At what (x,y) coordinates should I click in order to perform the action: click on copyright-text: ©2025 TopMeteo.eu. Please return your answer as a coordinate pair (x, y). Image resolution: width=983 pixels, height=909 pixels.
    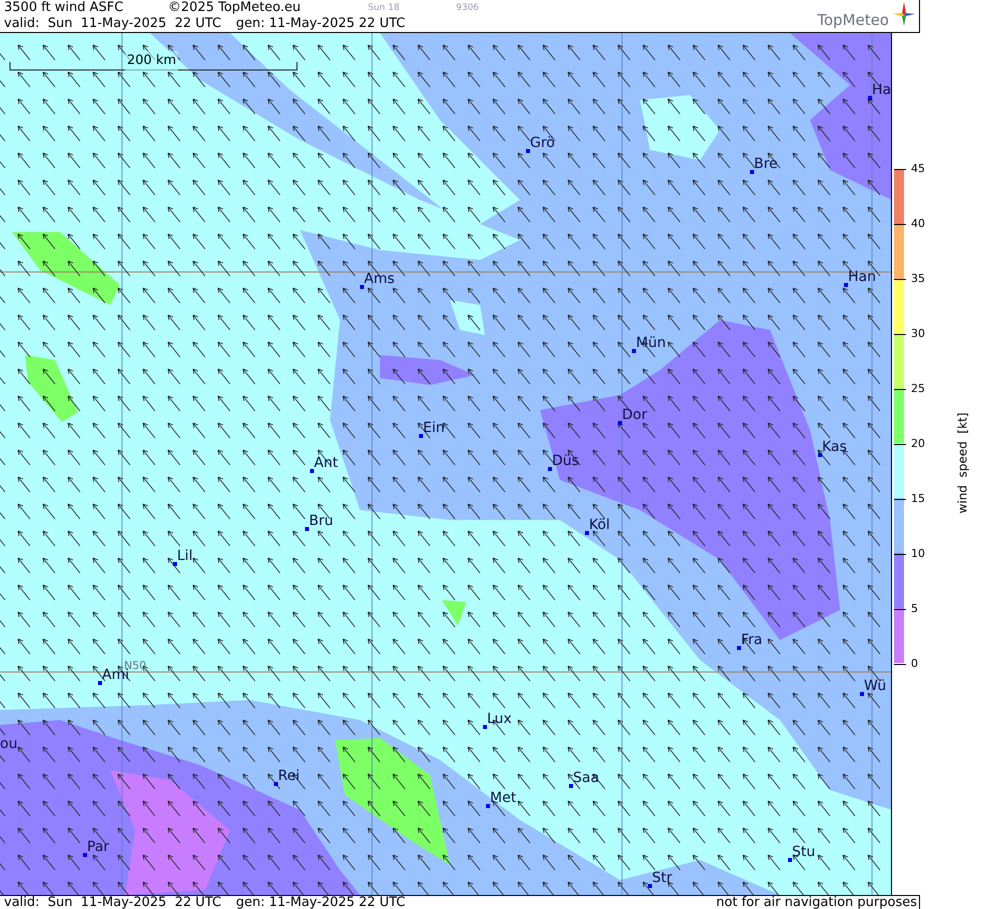
    Looking at the image, I should click on (235, 8).